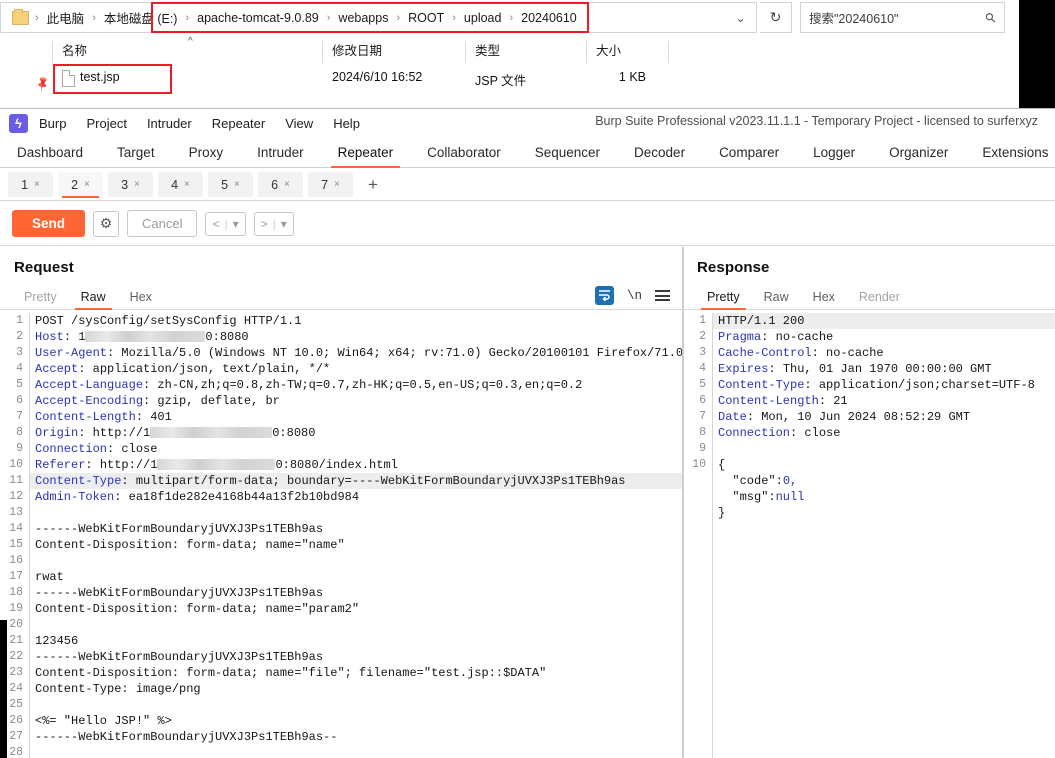 The height and width of the screenshot is (758, 1055). What do you see at coordinates (180, 184) in the screenshot?
I see `repeater-tab-4: 4 ×` at bounding box center [180, 184].